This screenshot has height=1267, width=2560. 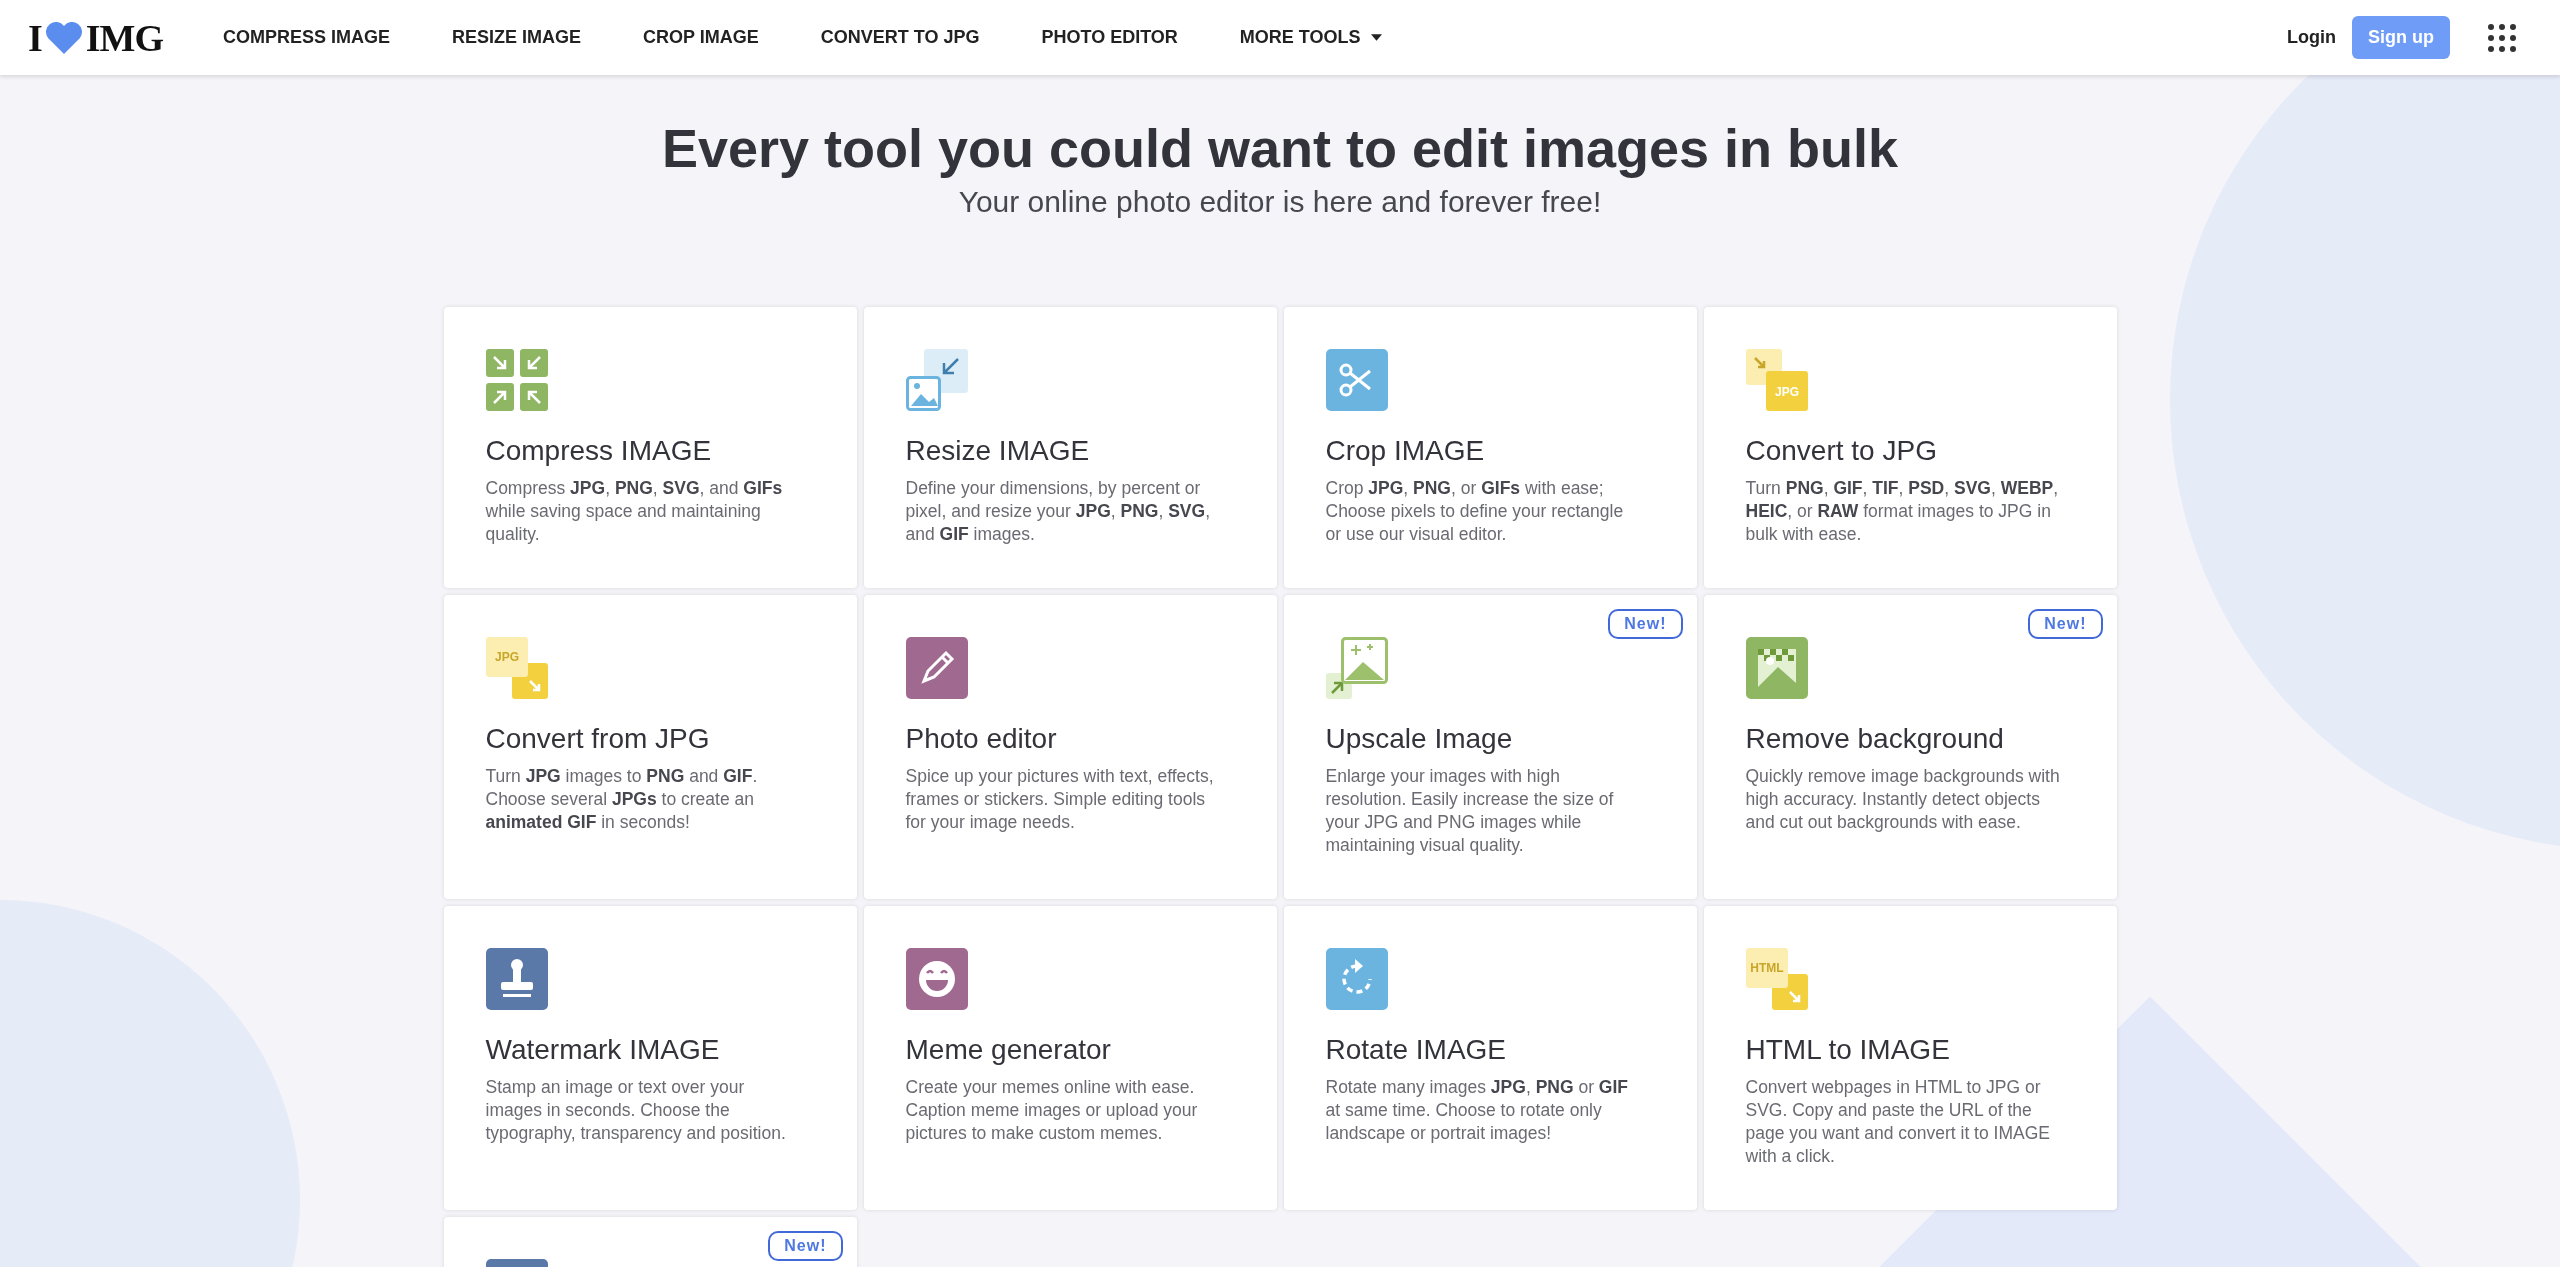 I want to click on logo: I IMG, so click(x=95, y=37).